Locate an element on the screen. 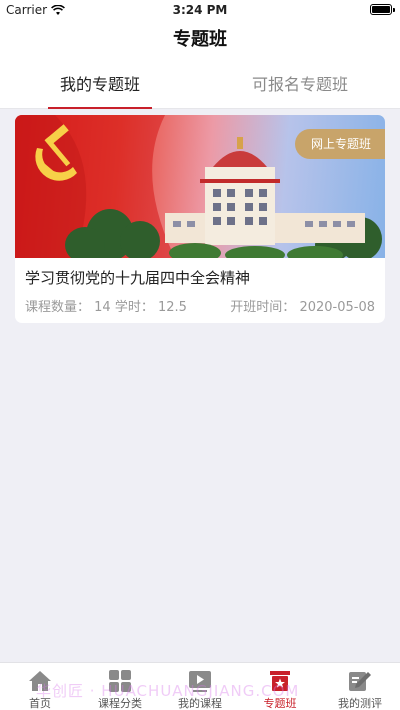  tab-label: 可报名专题班 is located at coordinates (299, 84).